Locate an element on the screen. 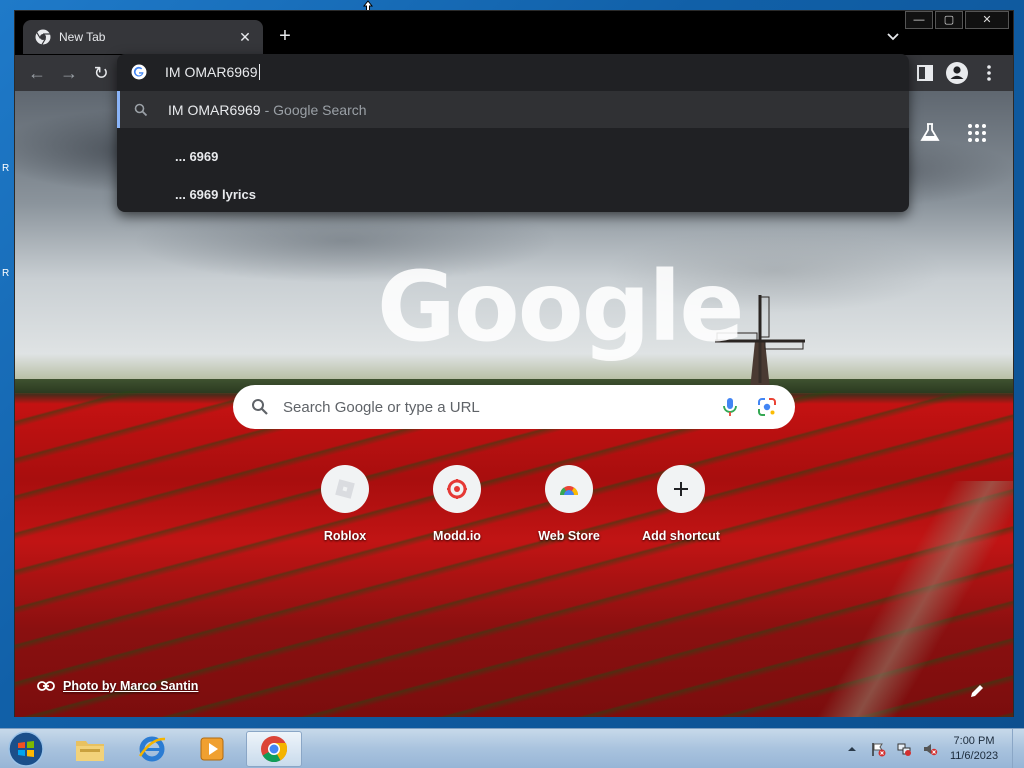 Image resolution: width=1024 pixels, height=768 pixels. window-controls: — ▢ ✕ is located at coordinates (956, 20).